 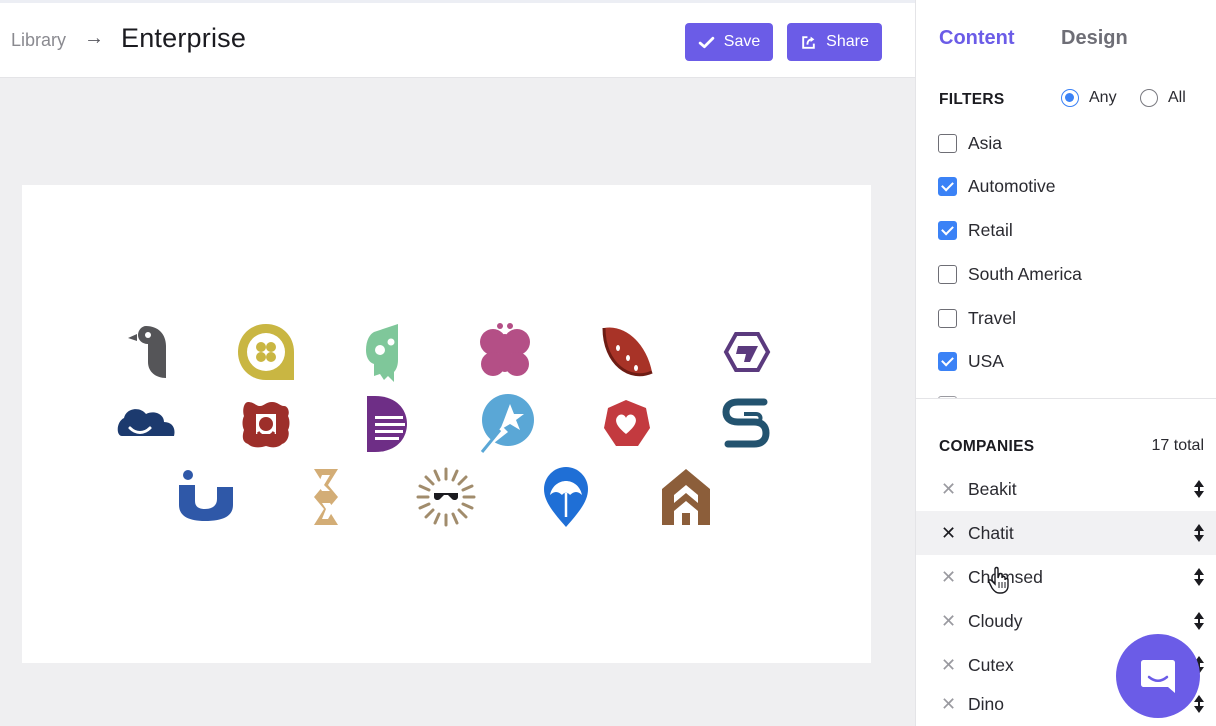 I want to click on match-all-radio: All, so click(x=1163, y=98).